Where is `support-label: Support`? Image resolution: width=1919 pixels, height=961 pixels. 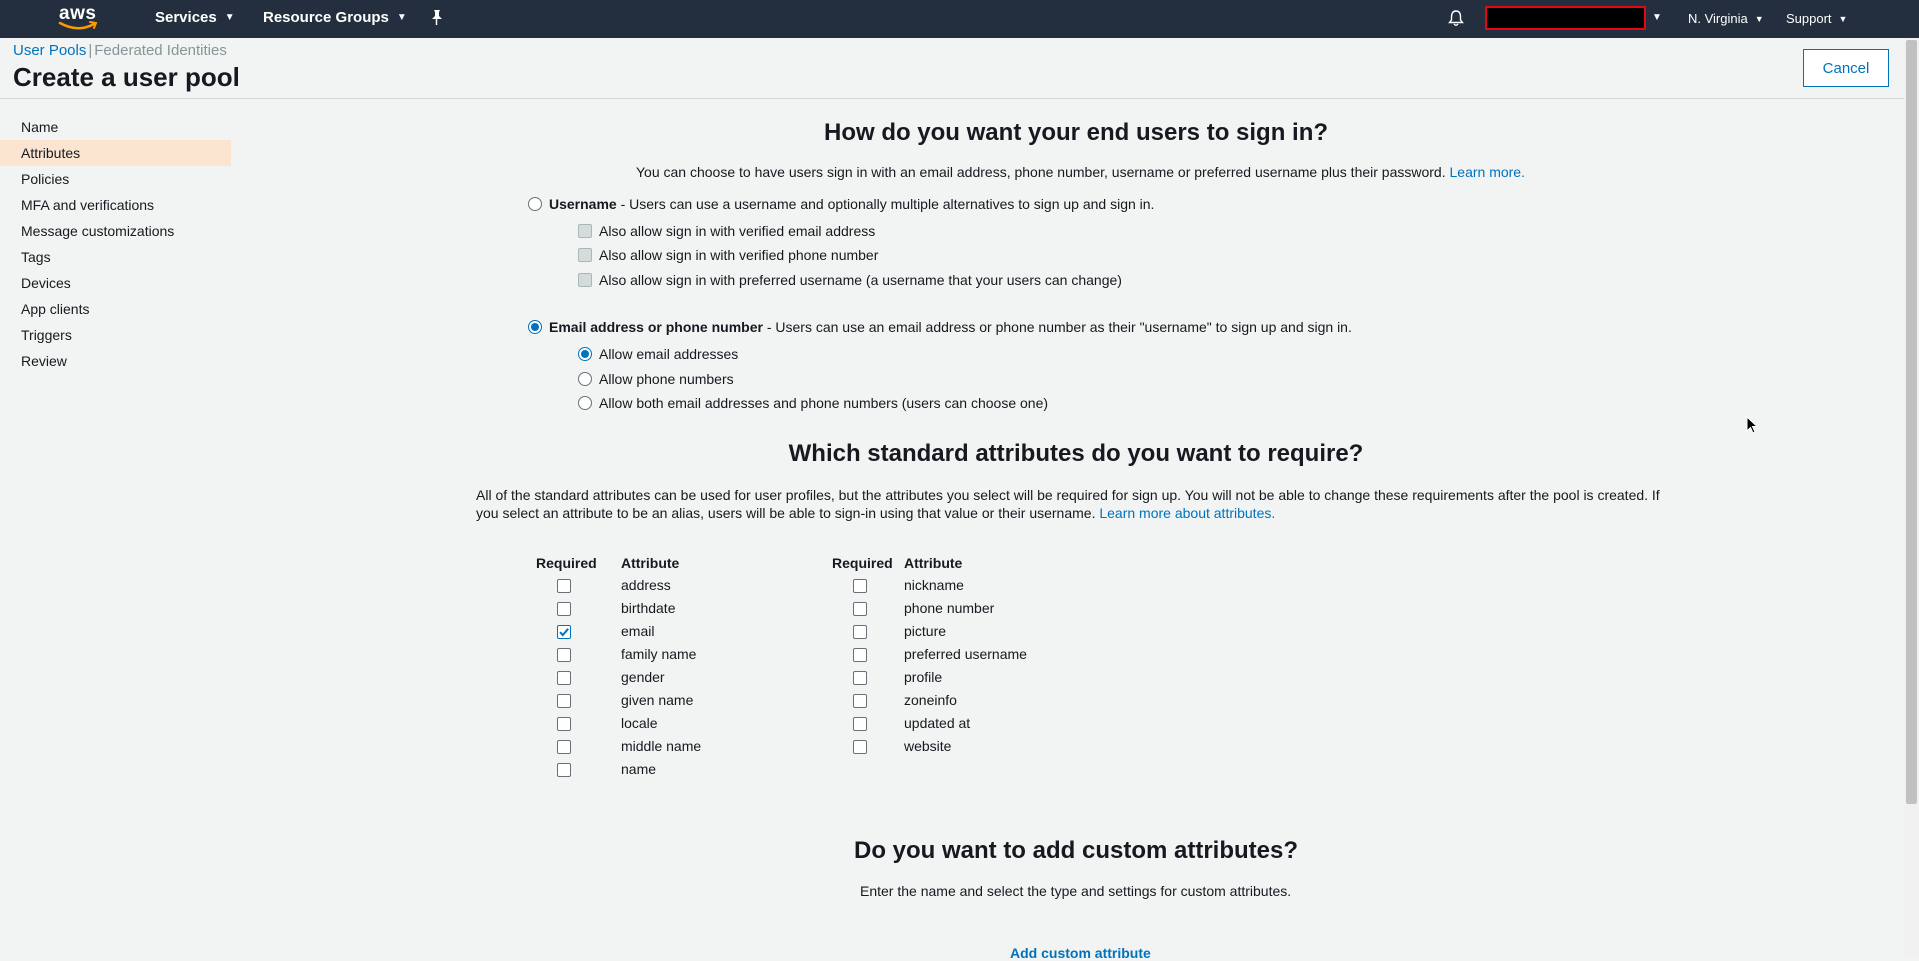 support-label: Support is located at coordinates (1809, 18).